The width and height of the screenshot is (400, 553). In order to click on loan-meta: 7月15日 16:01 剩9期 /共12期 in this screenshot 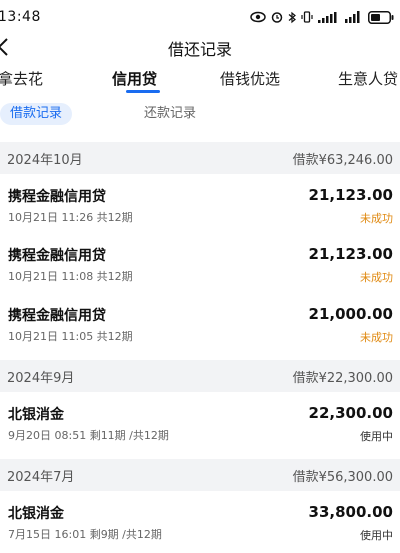, I will do `click(85, 534)`.